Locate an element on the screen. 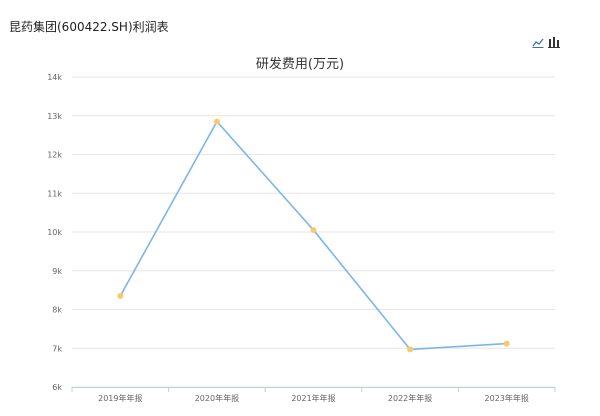 This screenshot has height=416, width=600. x-tick-label: 2019年年报 is located at coordinates (120, 398).